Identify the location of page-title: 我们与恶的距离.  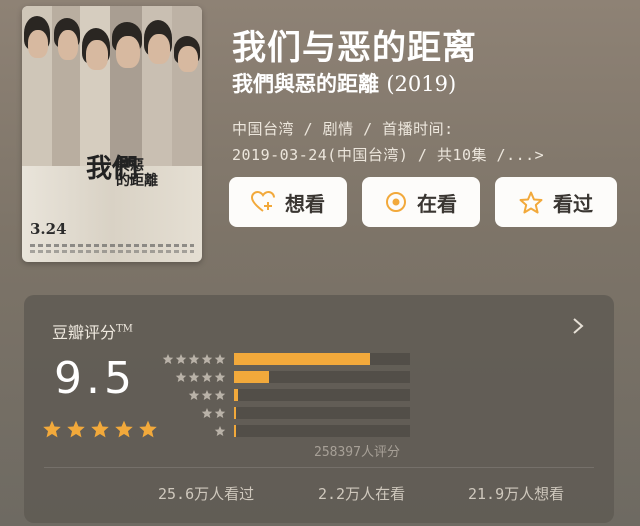
(354, 48).